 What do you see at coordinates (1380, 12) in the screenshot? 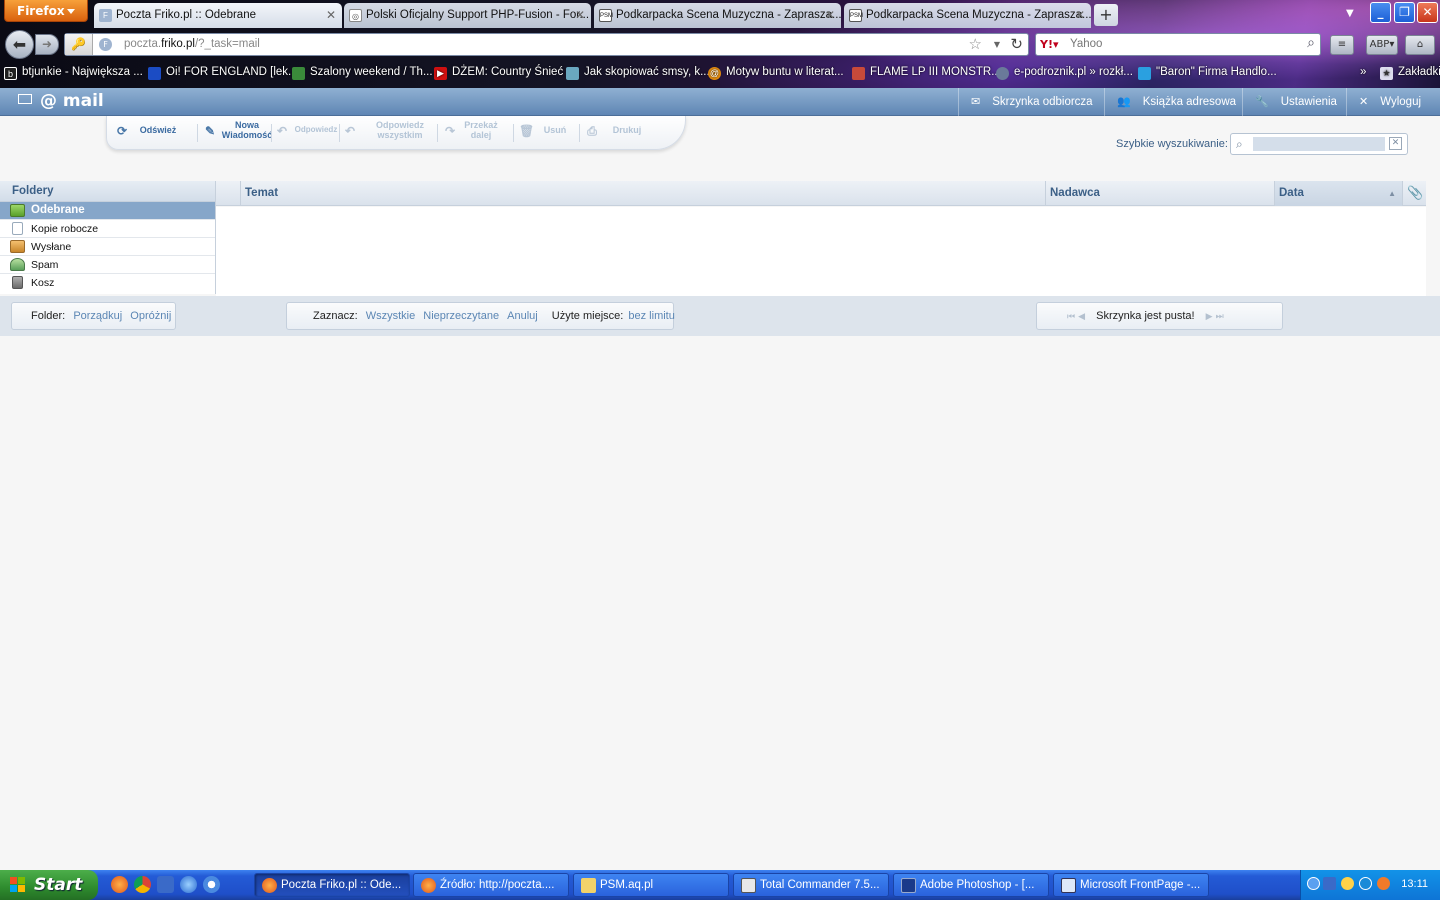
I see `minimize-button: _` at bounding box center [1380, 12].